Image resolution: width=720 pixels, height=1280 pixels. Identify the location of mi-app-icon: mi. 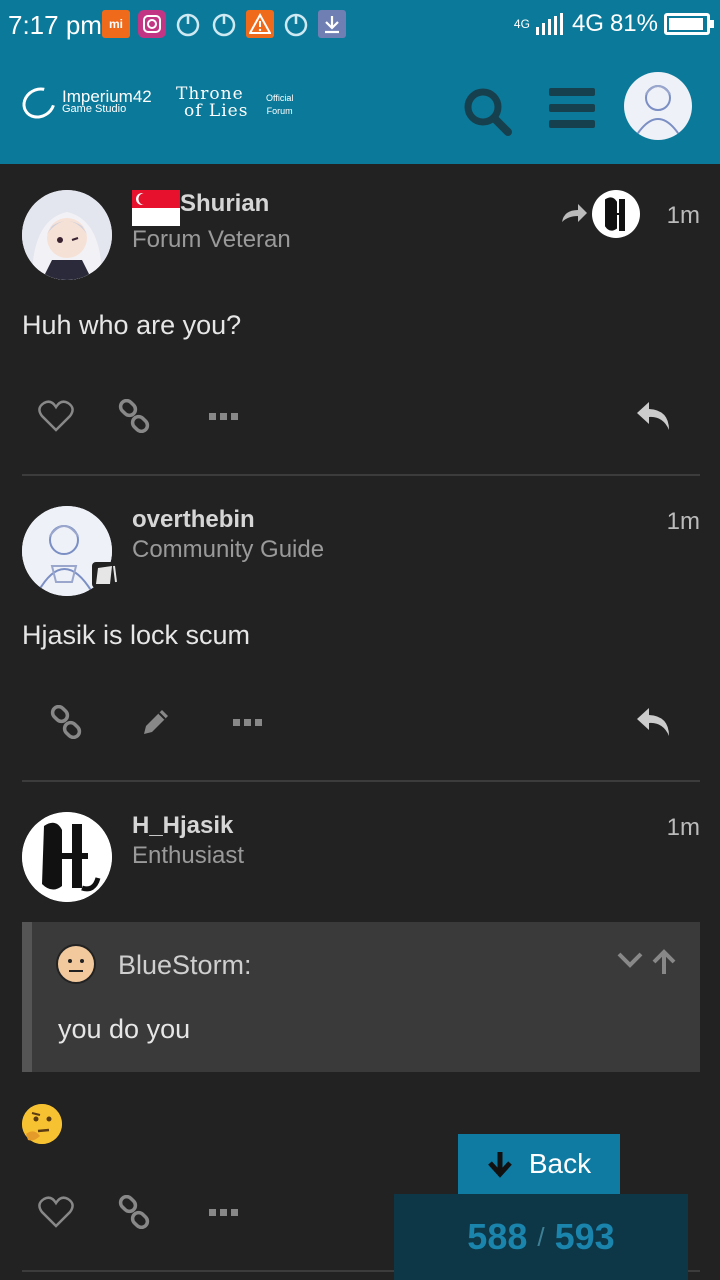
(116, 24).